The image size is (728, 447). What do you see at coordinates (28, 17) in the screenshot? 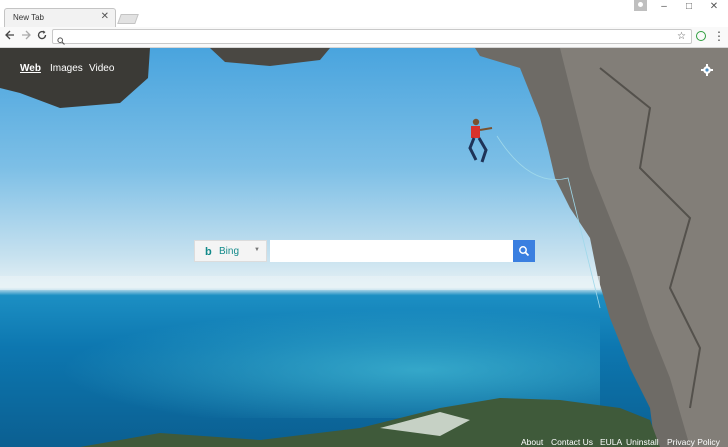
I see `tab-title: New Tab` at bounding box center [28, 17].